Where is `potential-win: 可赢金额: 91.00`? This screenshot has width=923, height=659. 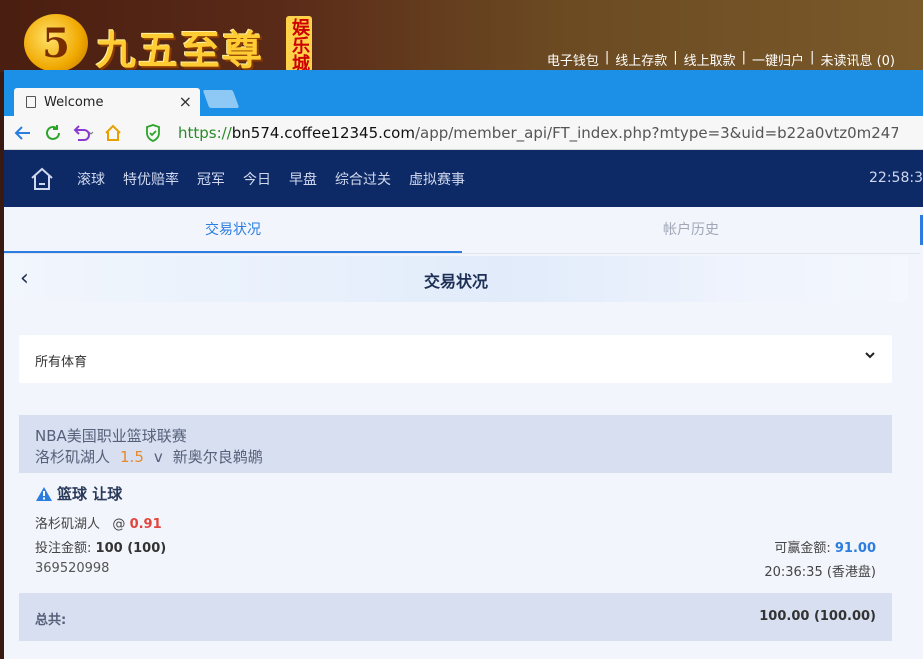
potential-win: 可赢金额: 91.00 is located at coordinates (825, 546).